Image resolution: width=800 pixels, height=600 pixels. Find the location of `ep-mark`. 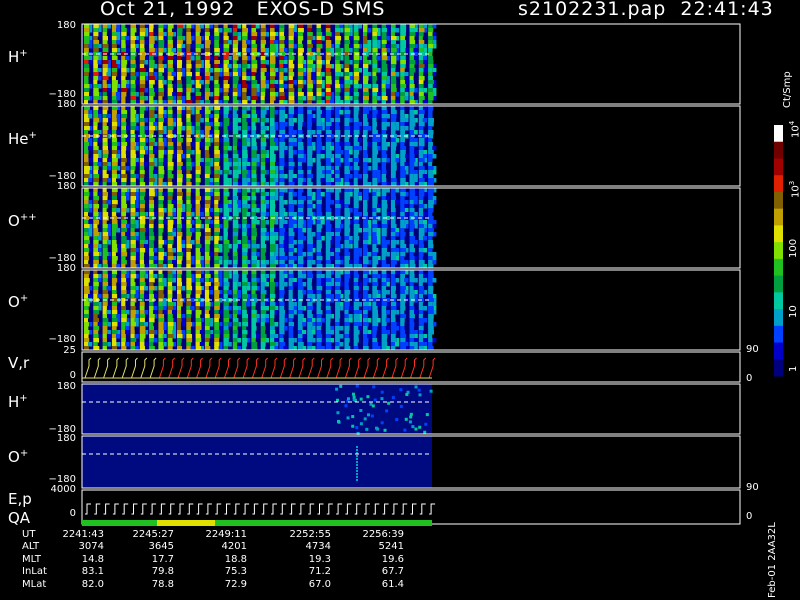

ep-mark is located at coordinates (348, 509).